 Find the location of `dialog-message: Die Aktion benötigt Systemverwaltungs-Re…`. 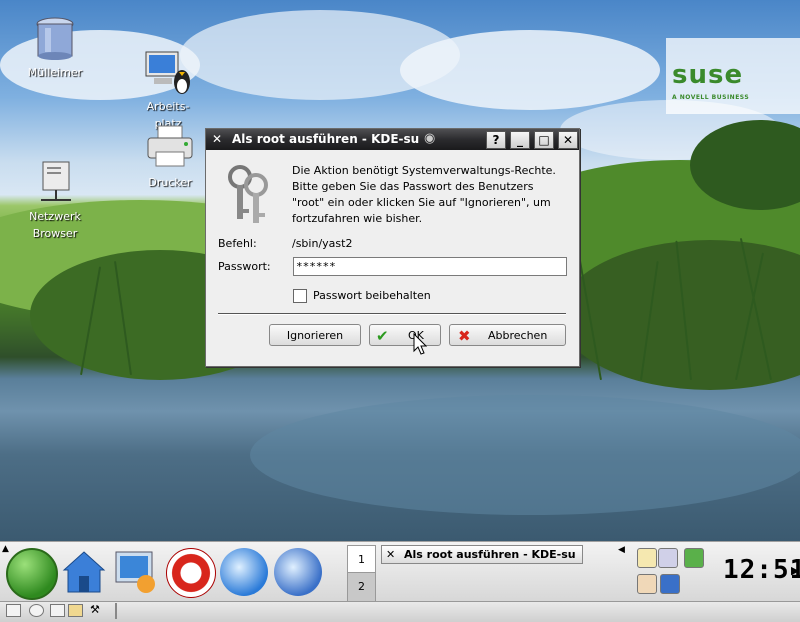

dialog-message: Die Aktion benötigt Systemverwaltungs-Re… is located at coordinates (424, 194).